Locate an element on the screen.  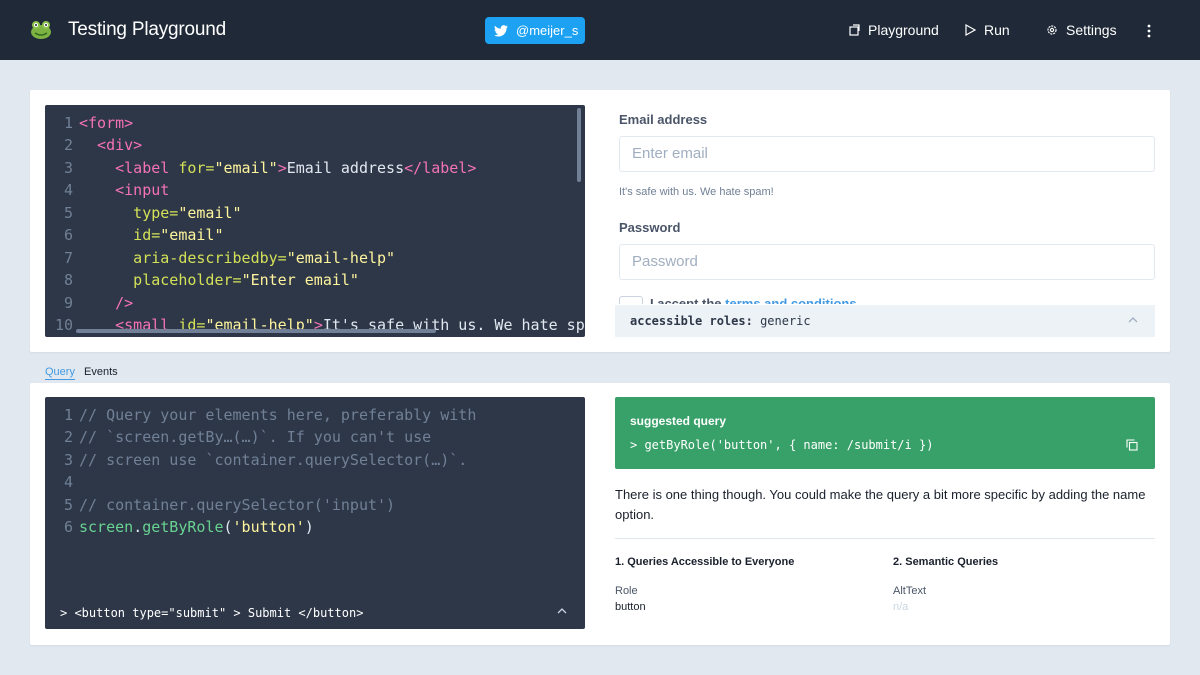
tab-query: Query is located at coordinates (60, 373).